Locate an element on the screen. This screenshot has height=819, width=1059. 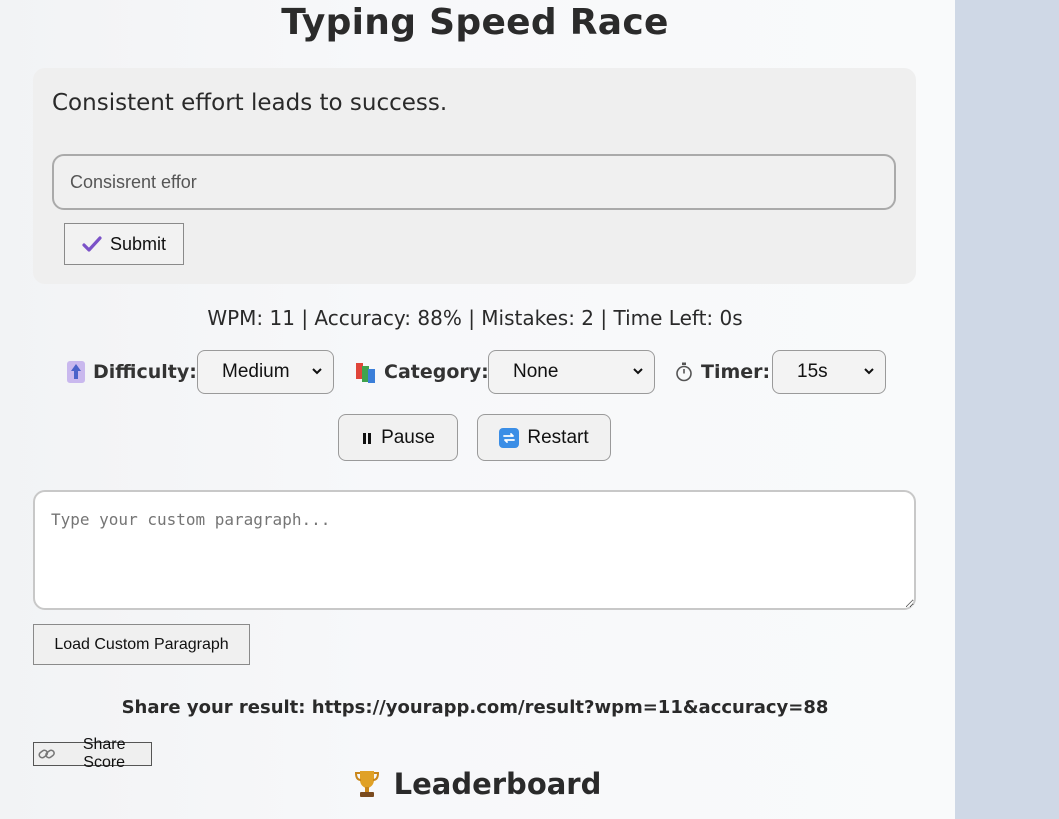
load-custom-paragraph-button: Load Custom Paragraph is located at coordinates (141, 644).